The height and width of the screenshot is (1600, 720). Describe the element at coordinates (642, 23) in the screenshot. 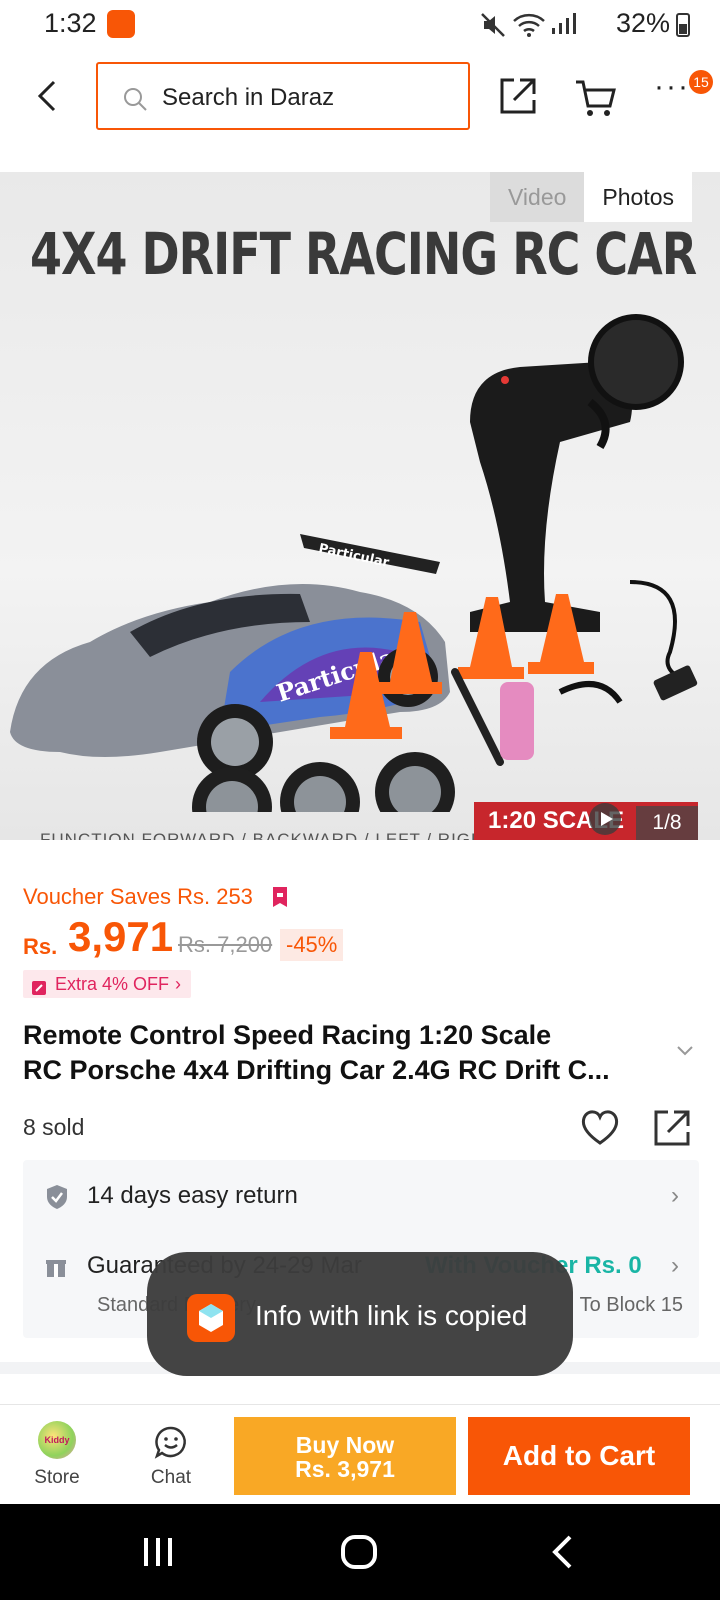

I see `battery-percent: 32%` at that location.